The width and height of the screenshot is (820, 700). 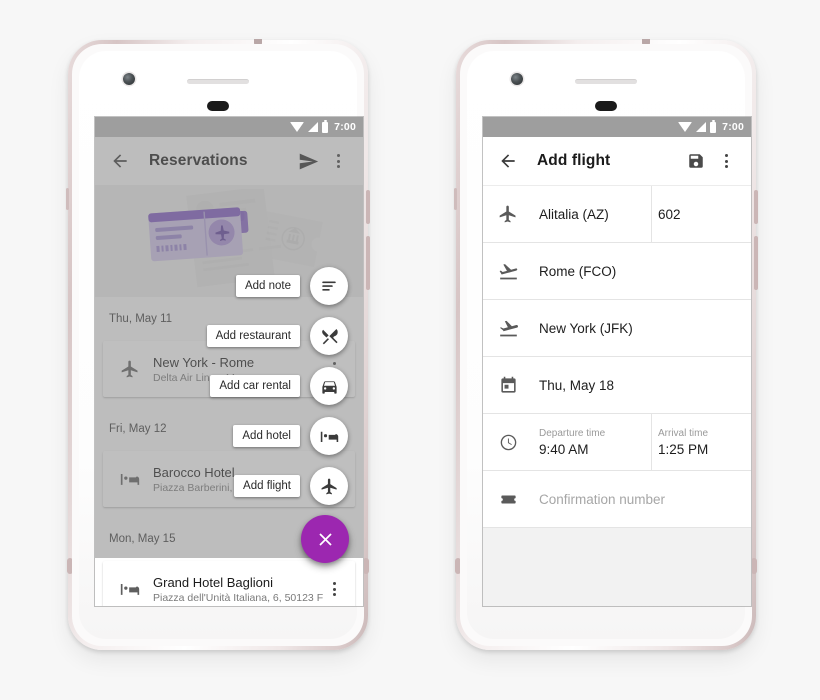 What do you see at coordinates (701, 214) in the screenshot?
I see `flight-number-field: 602` at bounding box center [701, 214].